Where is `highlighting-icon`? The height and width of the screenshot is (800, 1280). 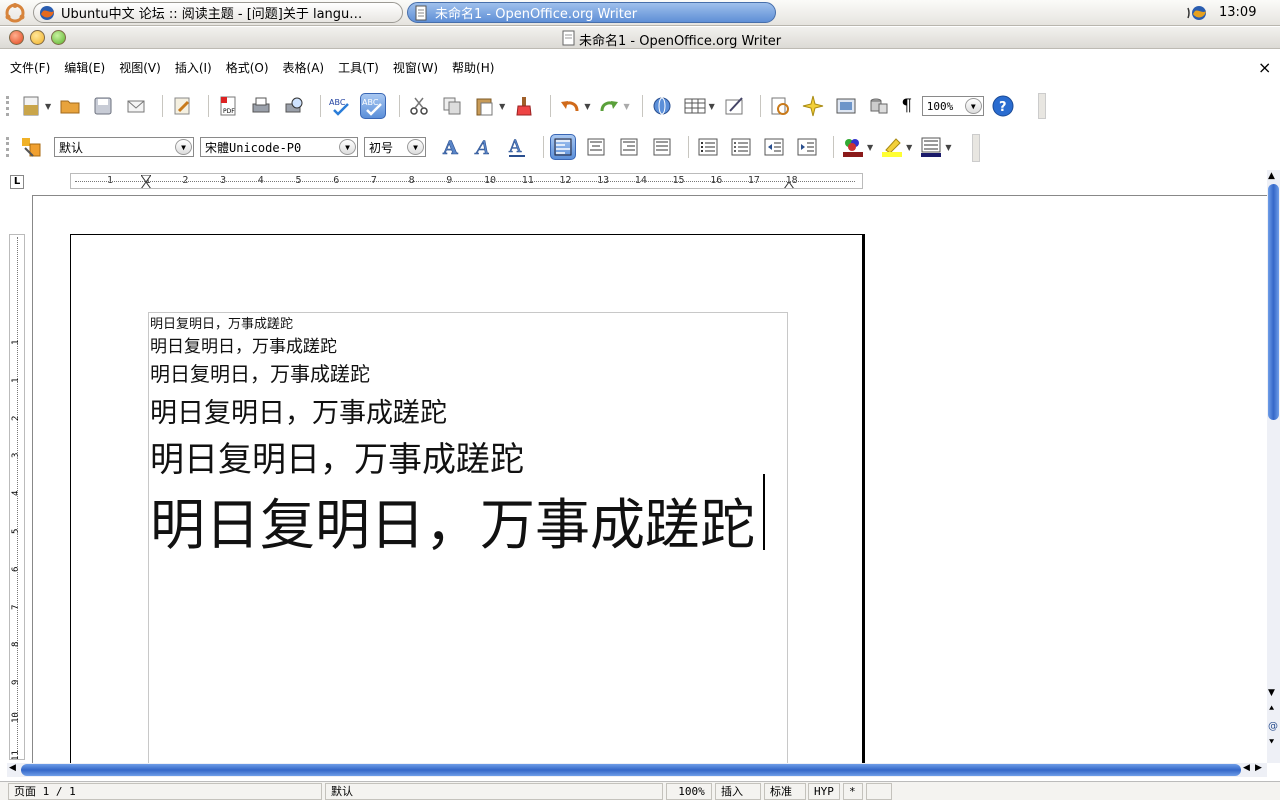
highlighting-icon is located at coordinates (892, 147).